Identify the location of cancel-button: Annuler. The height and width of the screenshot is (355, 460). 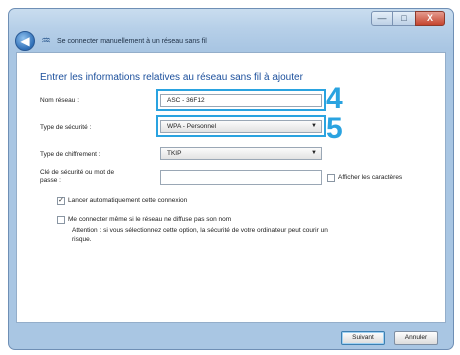
(416, 338).